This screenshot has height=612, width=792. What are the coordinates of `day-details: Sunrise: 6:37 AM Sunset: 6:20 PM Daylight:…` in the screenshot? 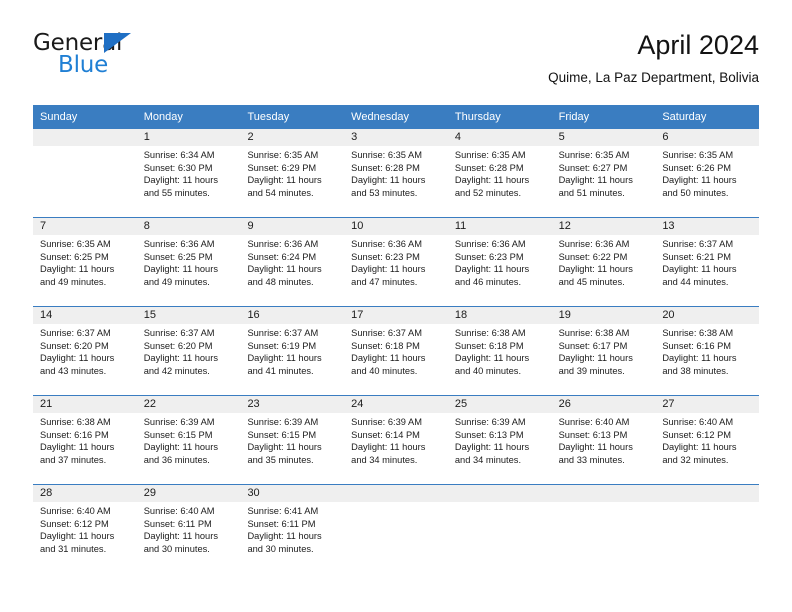 It's located at (189, 350).